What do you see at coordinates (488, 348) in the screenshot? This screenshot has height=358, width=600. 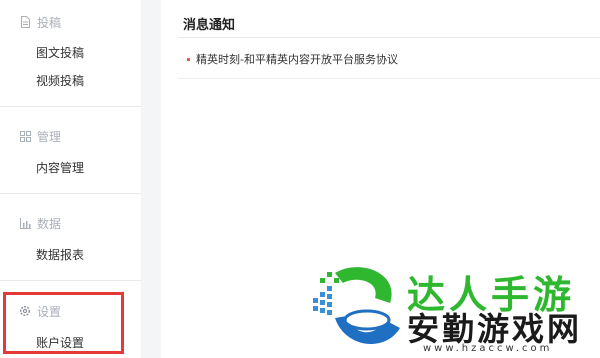 I see `watermark-url: www.hzaccw.com` at bounding box center [488, 348].